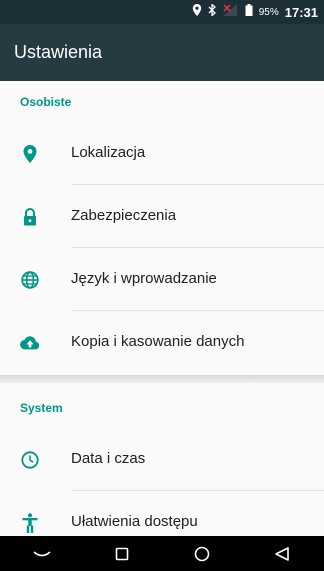 Image resolution: width=324 pixels, height=571 pixels. I want to click on settings-item-label: Kopia i kasowanie danych, so click(158, 341).